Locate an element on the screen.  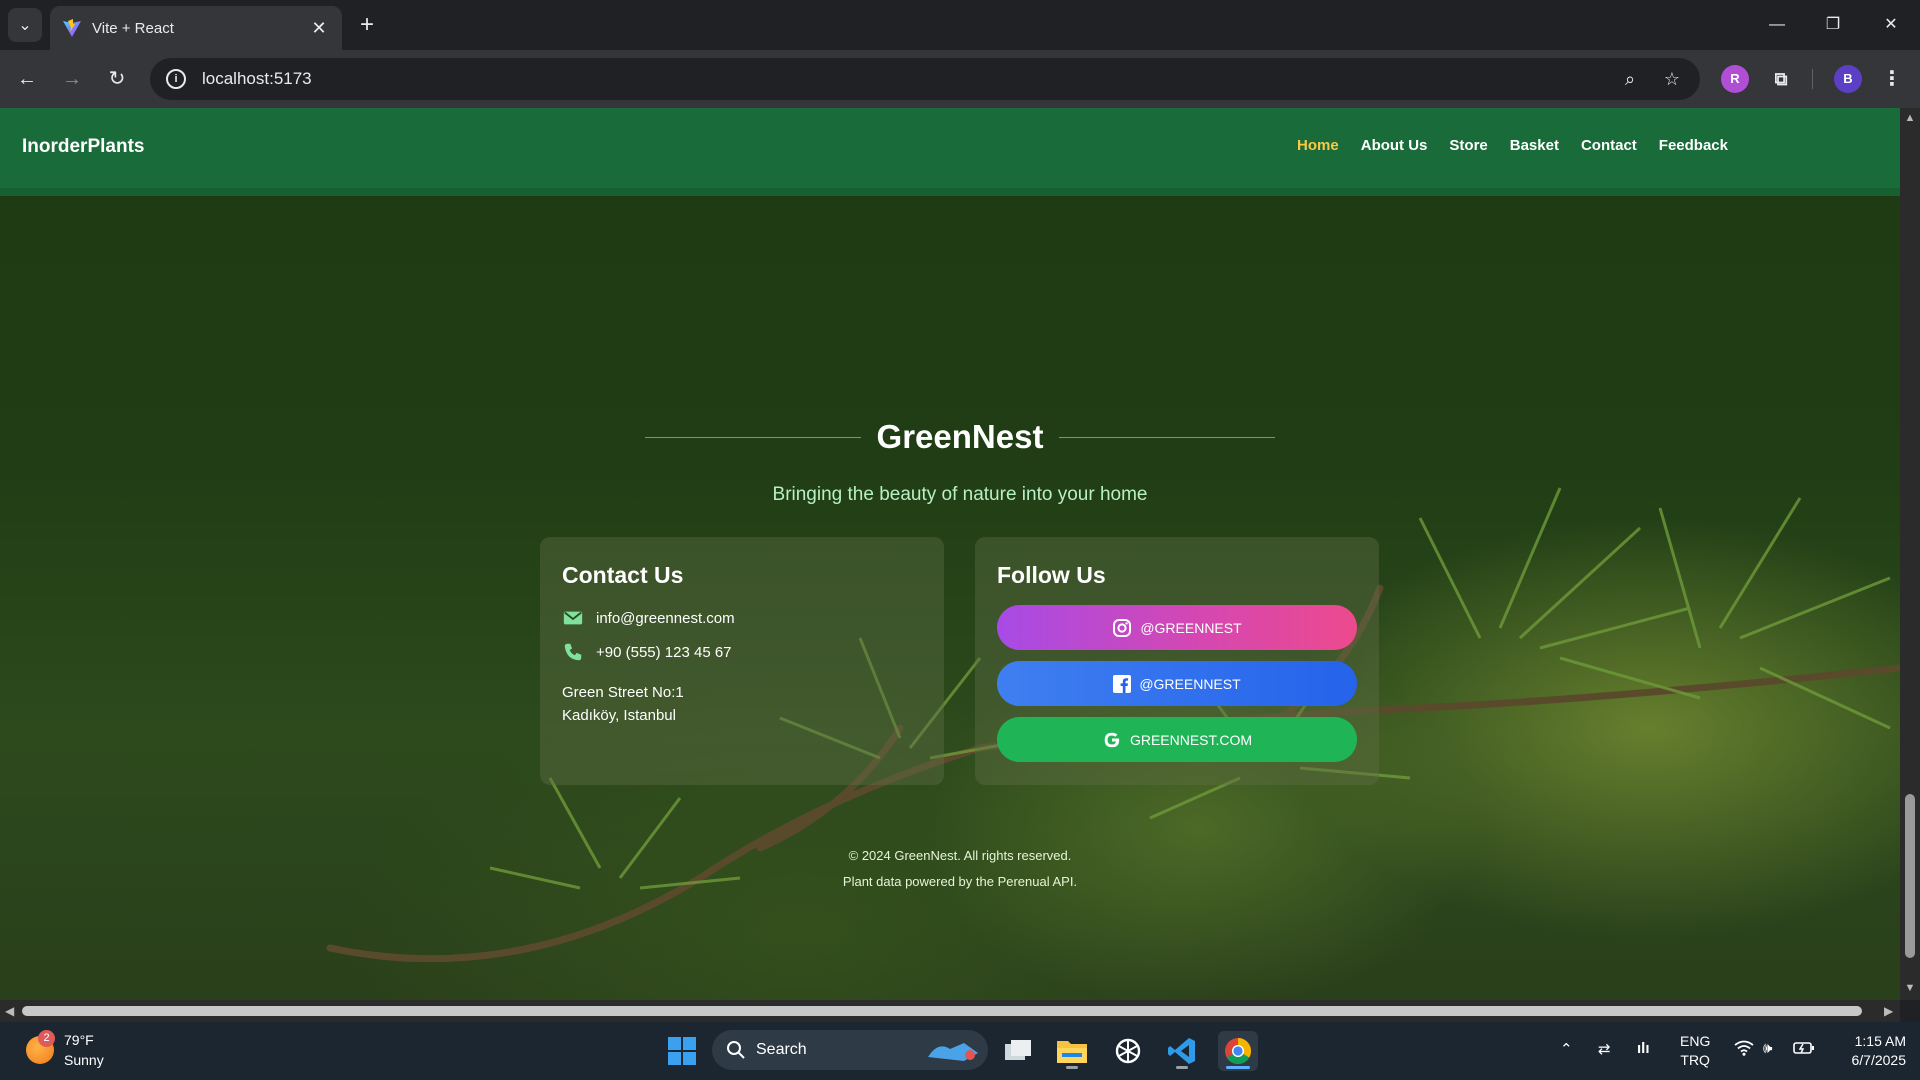
address-line-1: Green Street No:1 is located at coordinates (623, 692).